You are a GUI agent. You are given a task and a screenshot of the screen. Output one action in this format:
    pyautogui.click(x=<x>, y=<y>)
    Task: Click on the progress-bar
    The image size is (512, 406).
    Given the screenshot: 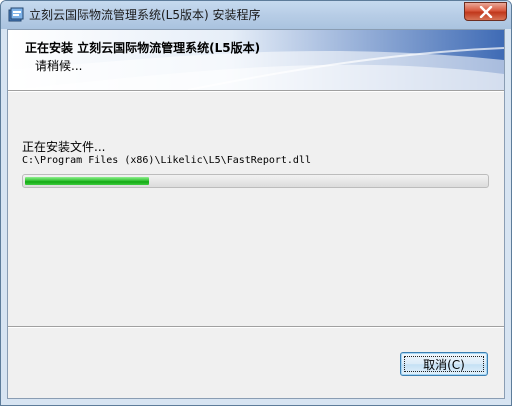 What is the action you would take?
    pyautogui.click(x=255, y=181)
    